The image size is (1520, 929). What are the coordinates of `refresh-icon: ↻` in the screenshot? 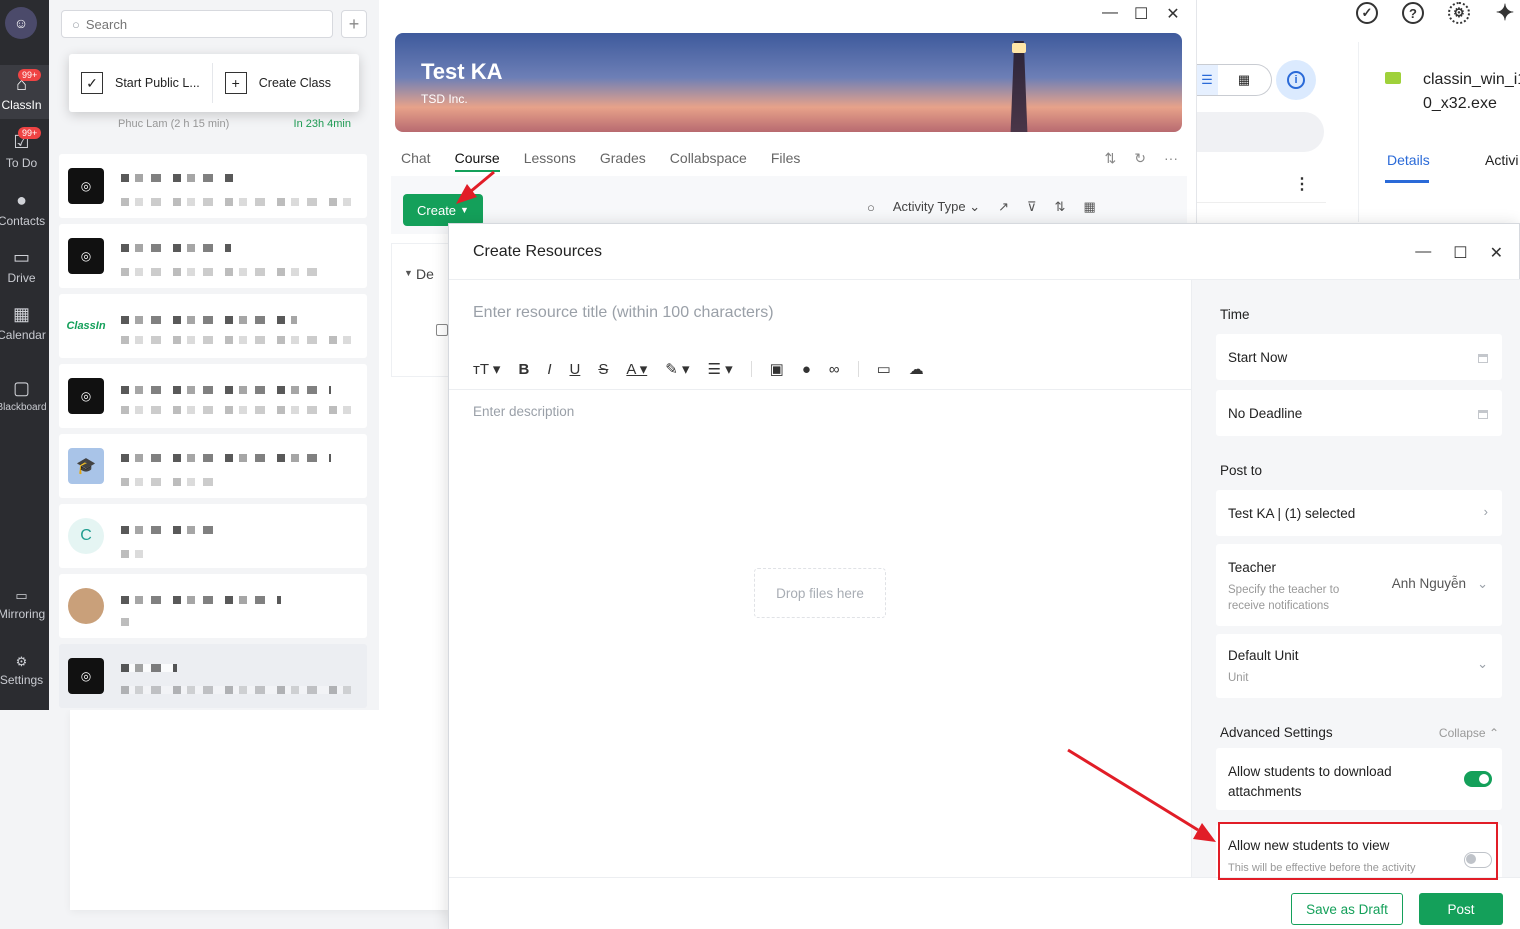 It's located at (1140, 158).